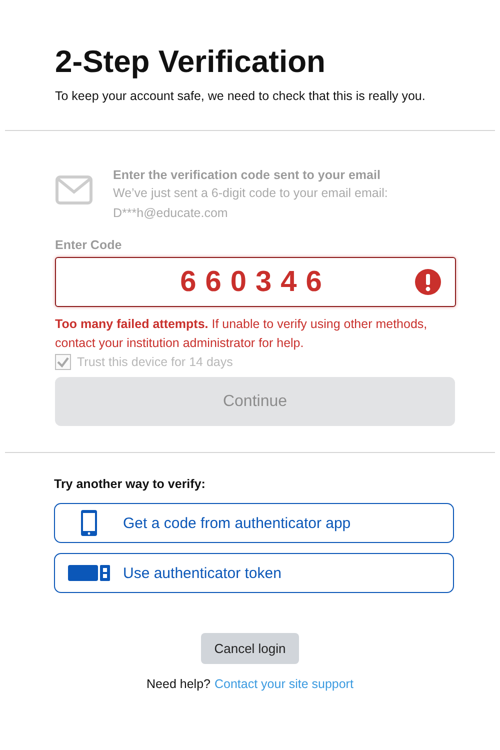 The width and height of the screenshot is (500, 750). Describe the element at coordinates (251, 203) in the screenshot. I see `email-instruction-text: We’ve just sent a 6-digit code to your email email: D***h@educate.com` at that location.